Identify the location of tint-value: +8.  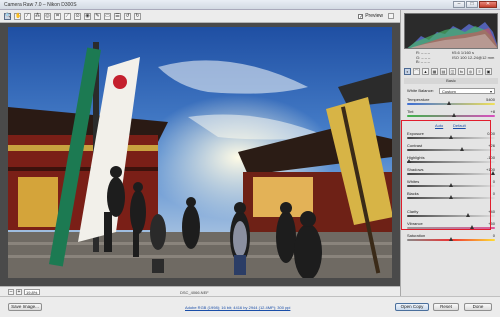
(492, 111).